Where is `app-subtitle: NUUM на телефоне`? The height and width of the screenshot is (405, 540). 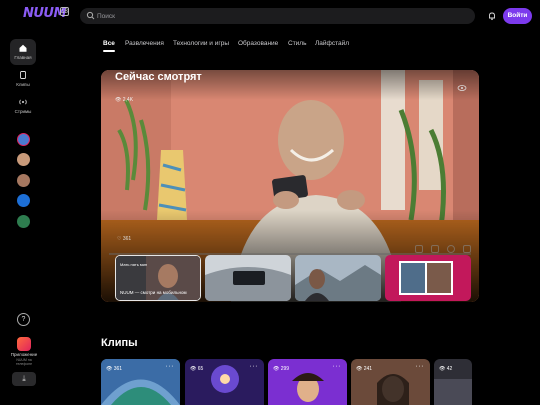
app-subtitle: NUUM на телефоне is located at coordinates (24, 362).